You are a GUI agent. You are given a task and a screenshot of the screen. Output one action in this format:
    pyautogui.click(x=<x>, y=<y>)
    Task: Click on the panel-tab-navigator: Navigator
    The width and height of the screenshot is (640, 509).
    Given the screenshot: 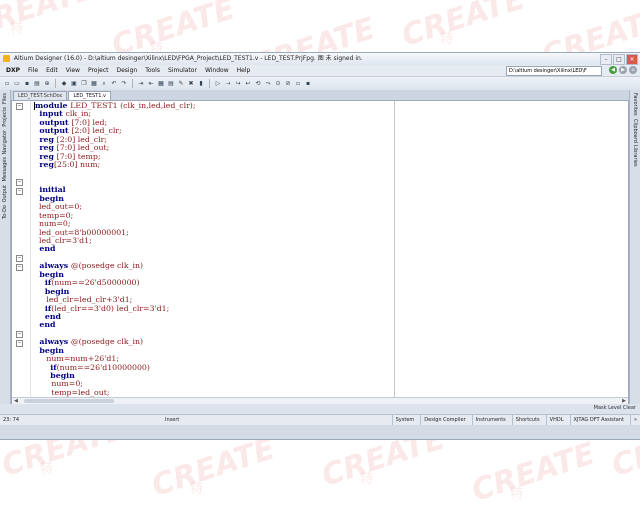 What is the action you would take?
    pyautogui.click(x=5, y=142)
    